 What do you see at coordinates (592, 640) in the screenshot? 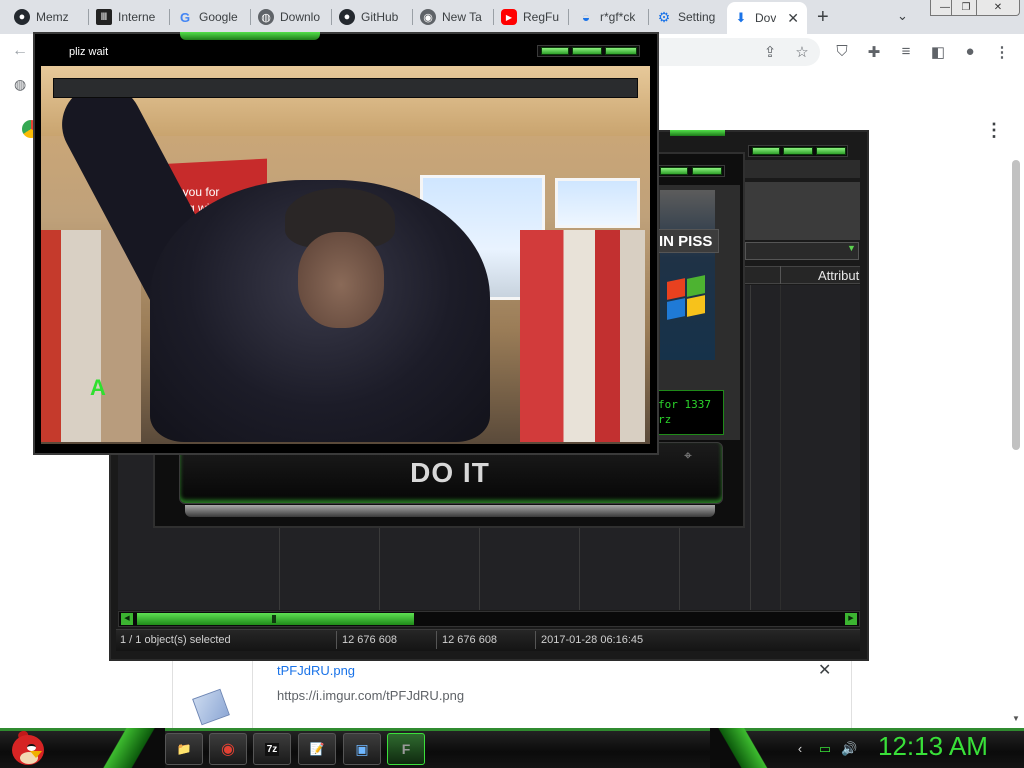
I see `status-modified-date: 2017-01-28 06:16:45` at bounding box center [592, 640].